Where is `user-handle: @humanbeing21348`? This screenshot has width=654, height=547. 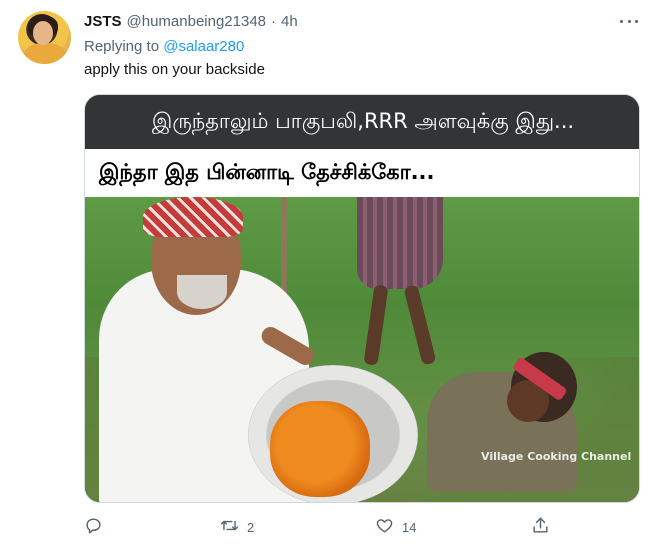
user-handle: @humanbeing21348 is located at coordinates (197, 21).